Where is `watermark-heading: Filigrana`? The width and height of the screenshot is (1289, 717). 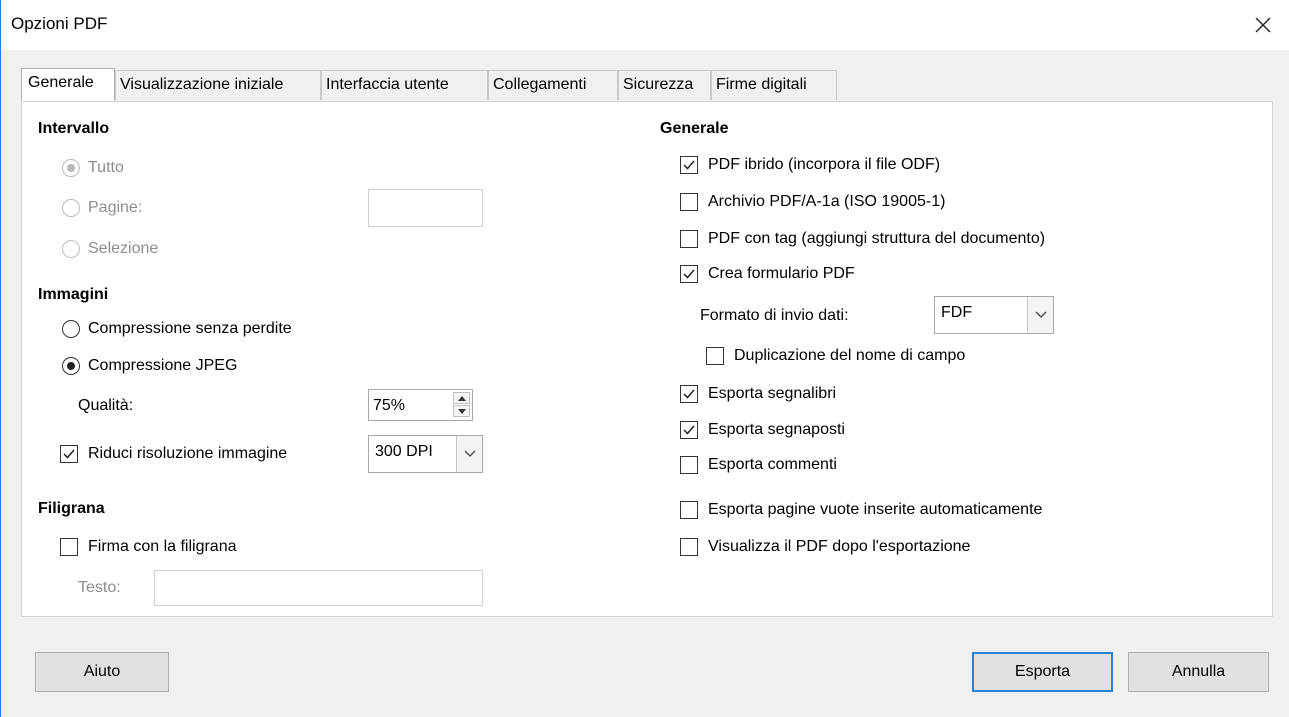 watermark-heading: Filigrana is located at coordinates (71, 508).